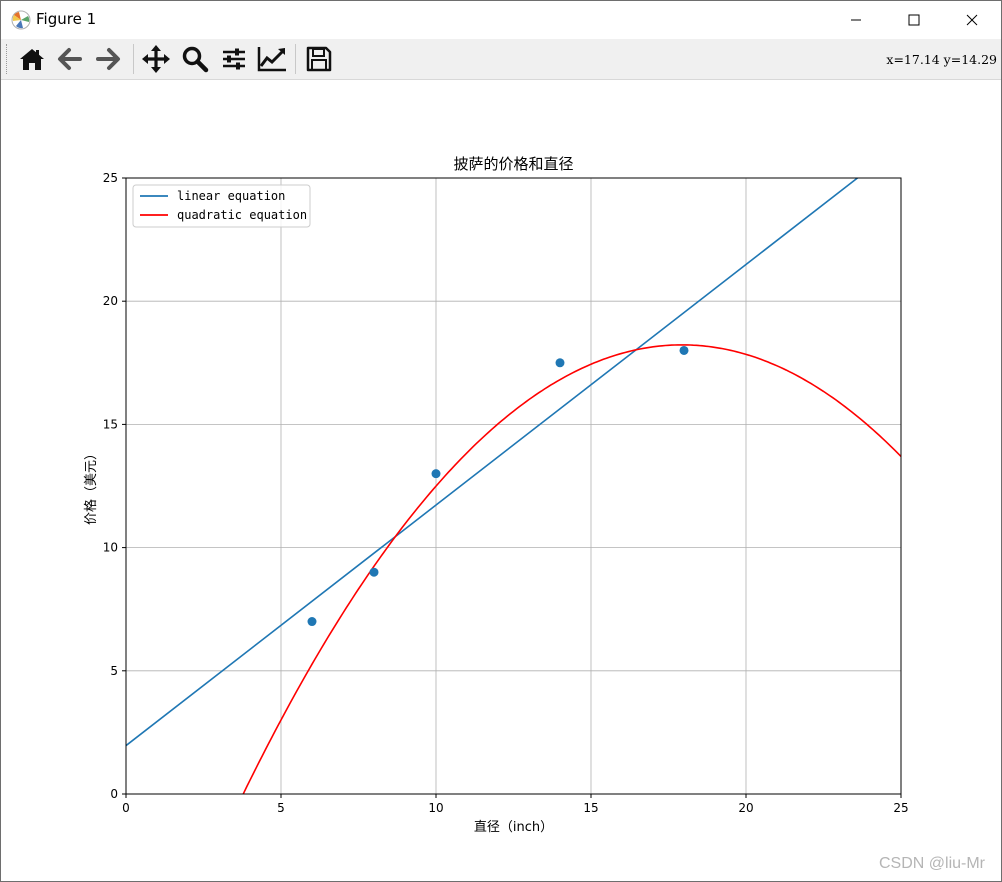  Describe the element at coordinates (501, 59) in the screenshot. I see `navigation-toolbar: x=17.14 y=14.29` at that location.